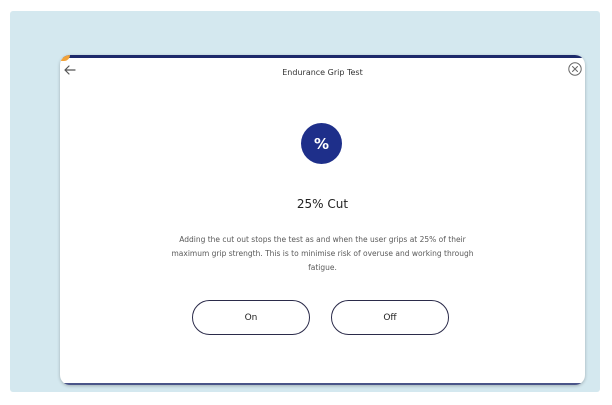 The width and height of the screenshot is (612, 405). What do you see at coordinates (575, 69) in the screenshot?
I see `close-icon` at bounding box center [575, 69].